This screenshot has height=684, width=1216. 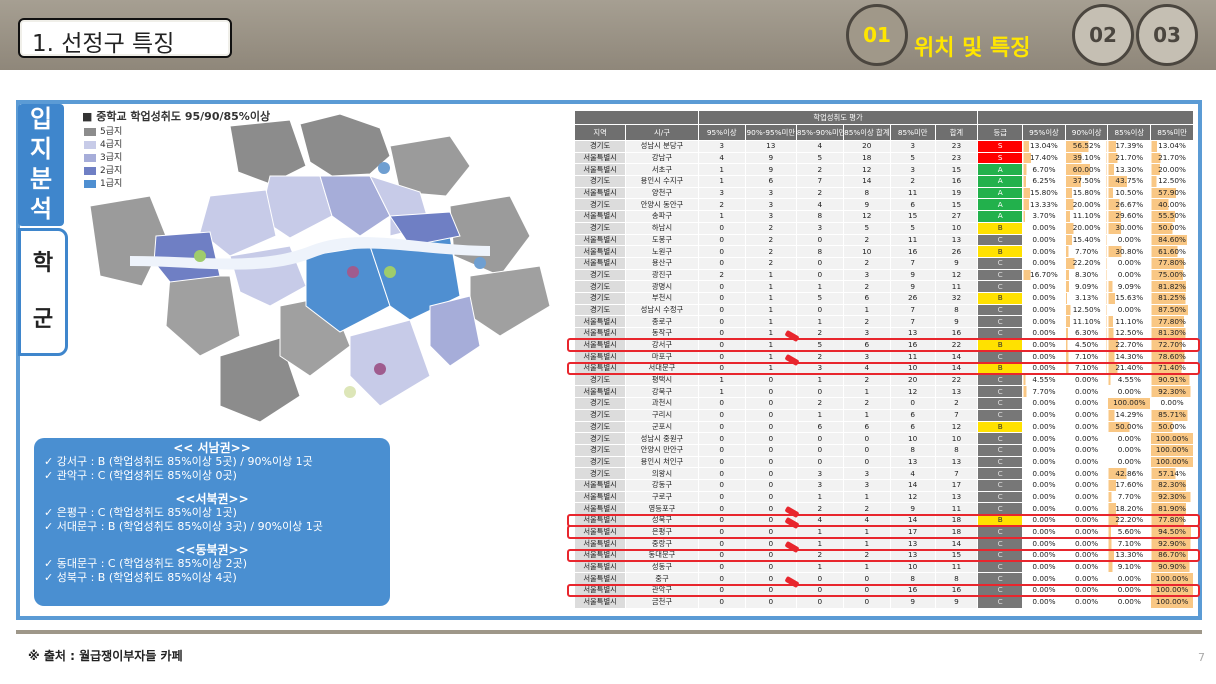 I want to click on table-cell: 7.10%, so click(x=1086, y=357).